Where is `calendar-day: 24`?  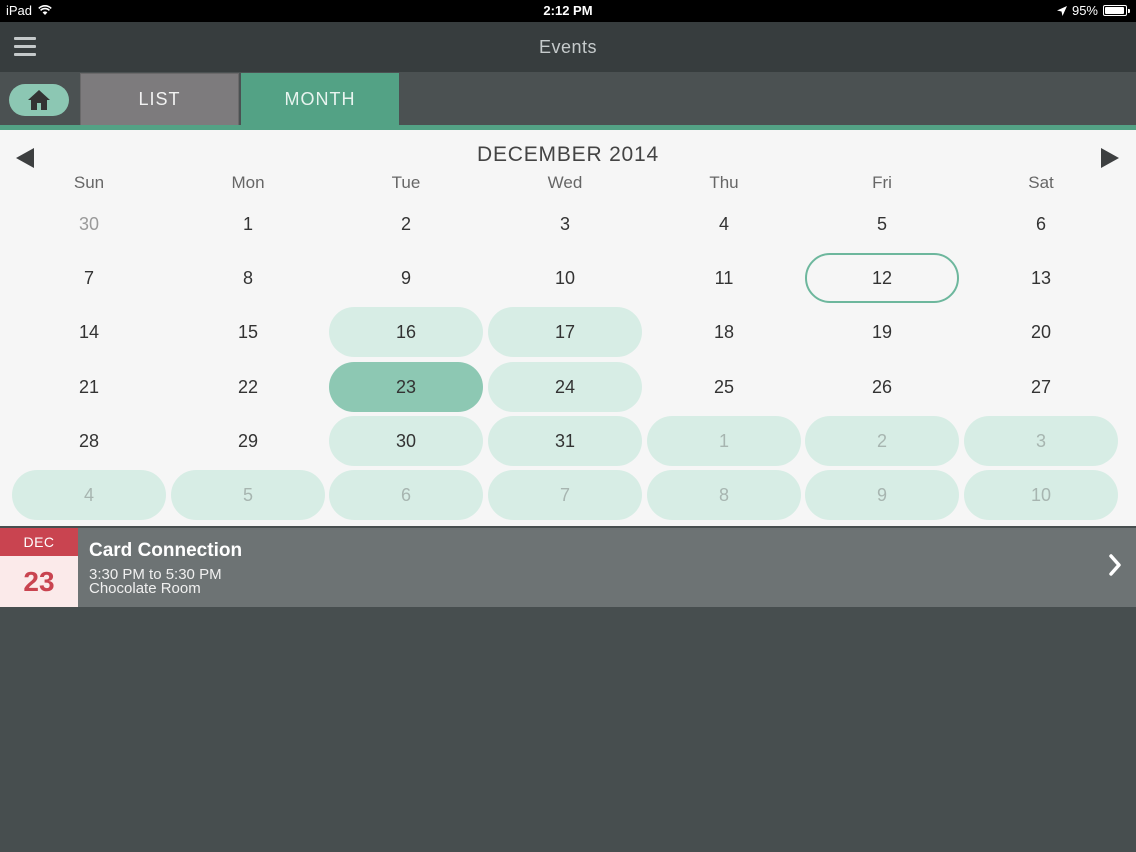 calendar-day: 24 is located at coordinates (565, 387).